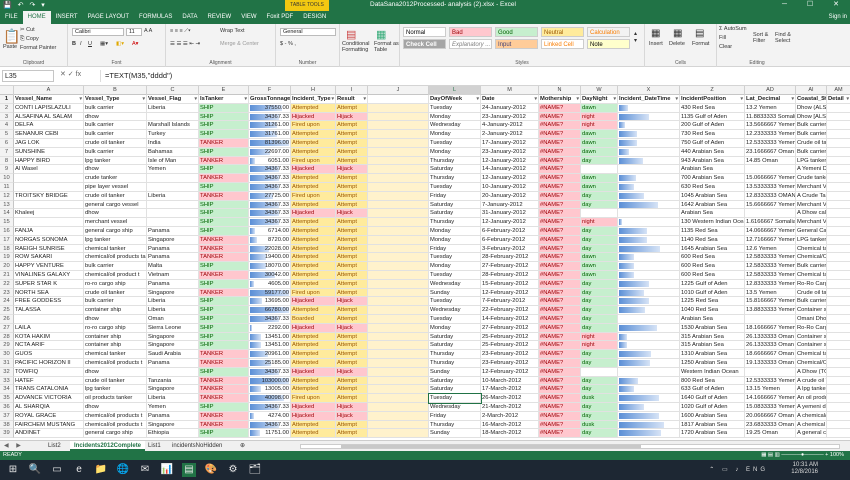  What do you see at coordinates (313, 161) in the screenshot?
I see `table-cell: Fired upon` at bounding box center [313, 161].